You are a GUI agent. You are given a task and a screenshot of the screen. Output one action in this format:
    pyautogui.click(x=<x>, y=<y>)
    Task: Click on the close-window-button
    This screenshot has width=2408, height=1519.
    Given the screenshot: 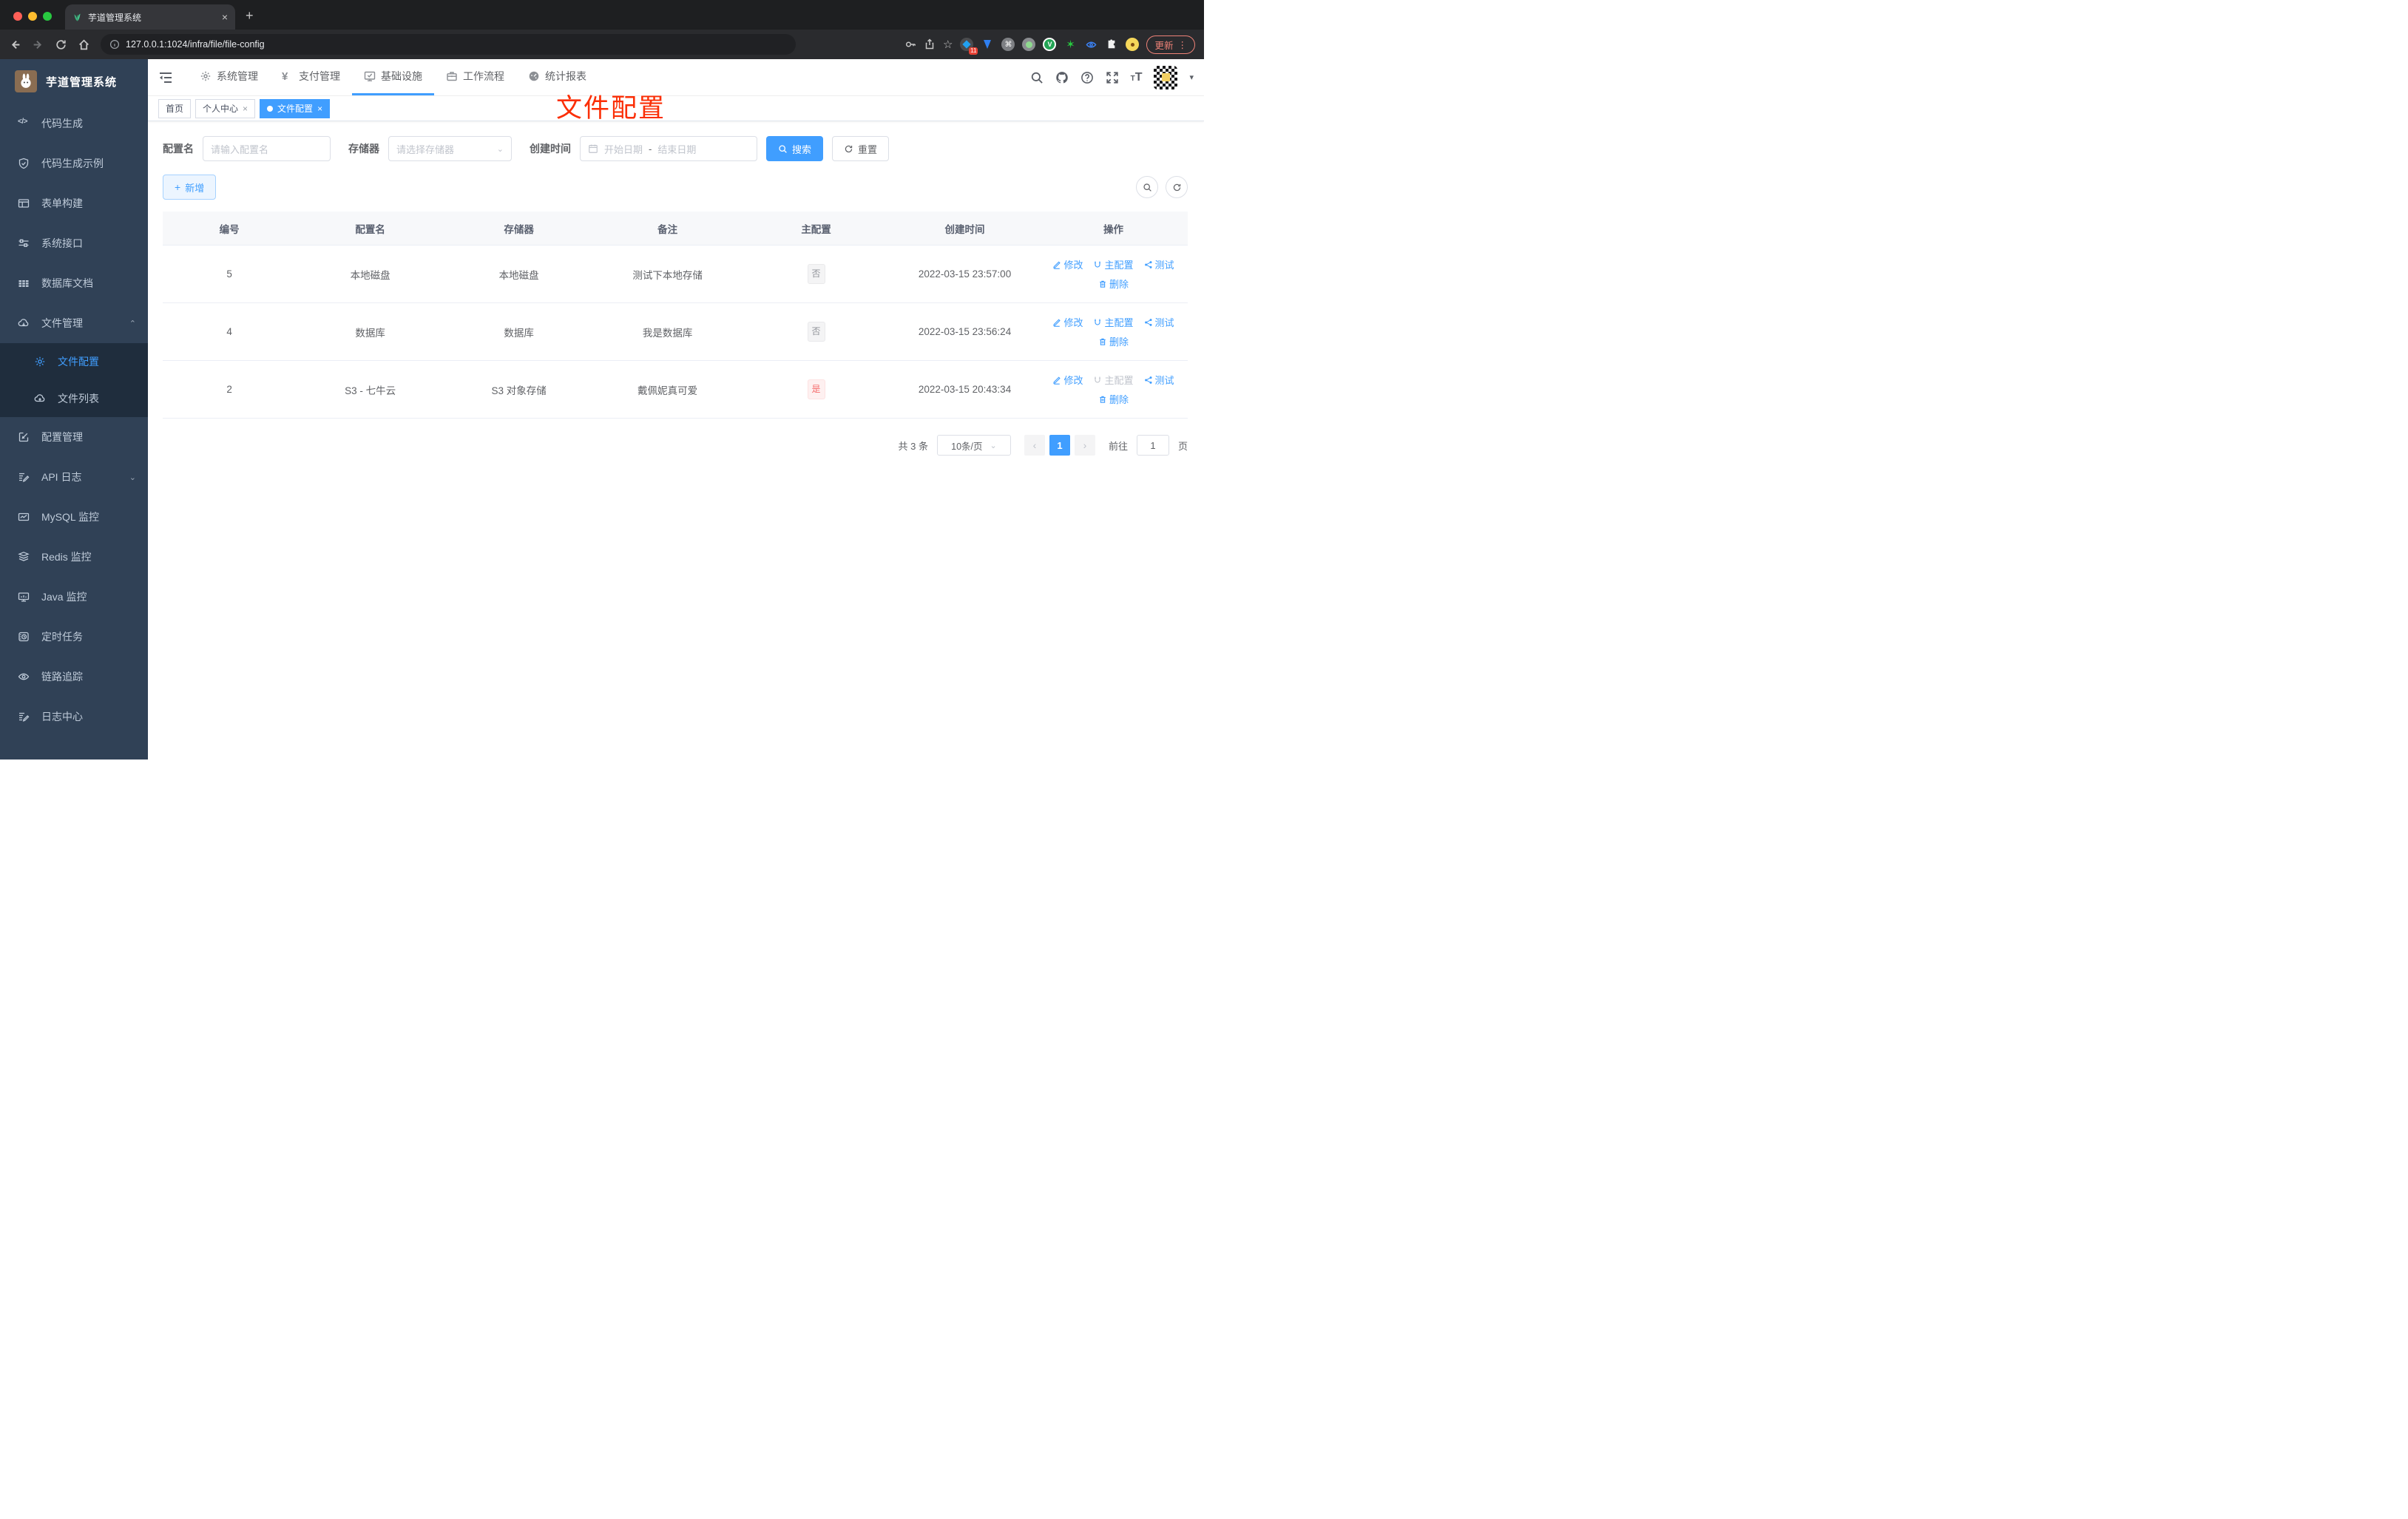 What is the action you would take?
    pyautogui.click(x=17, y=16)
    